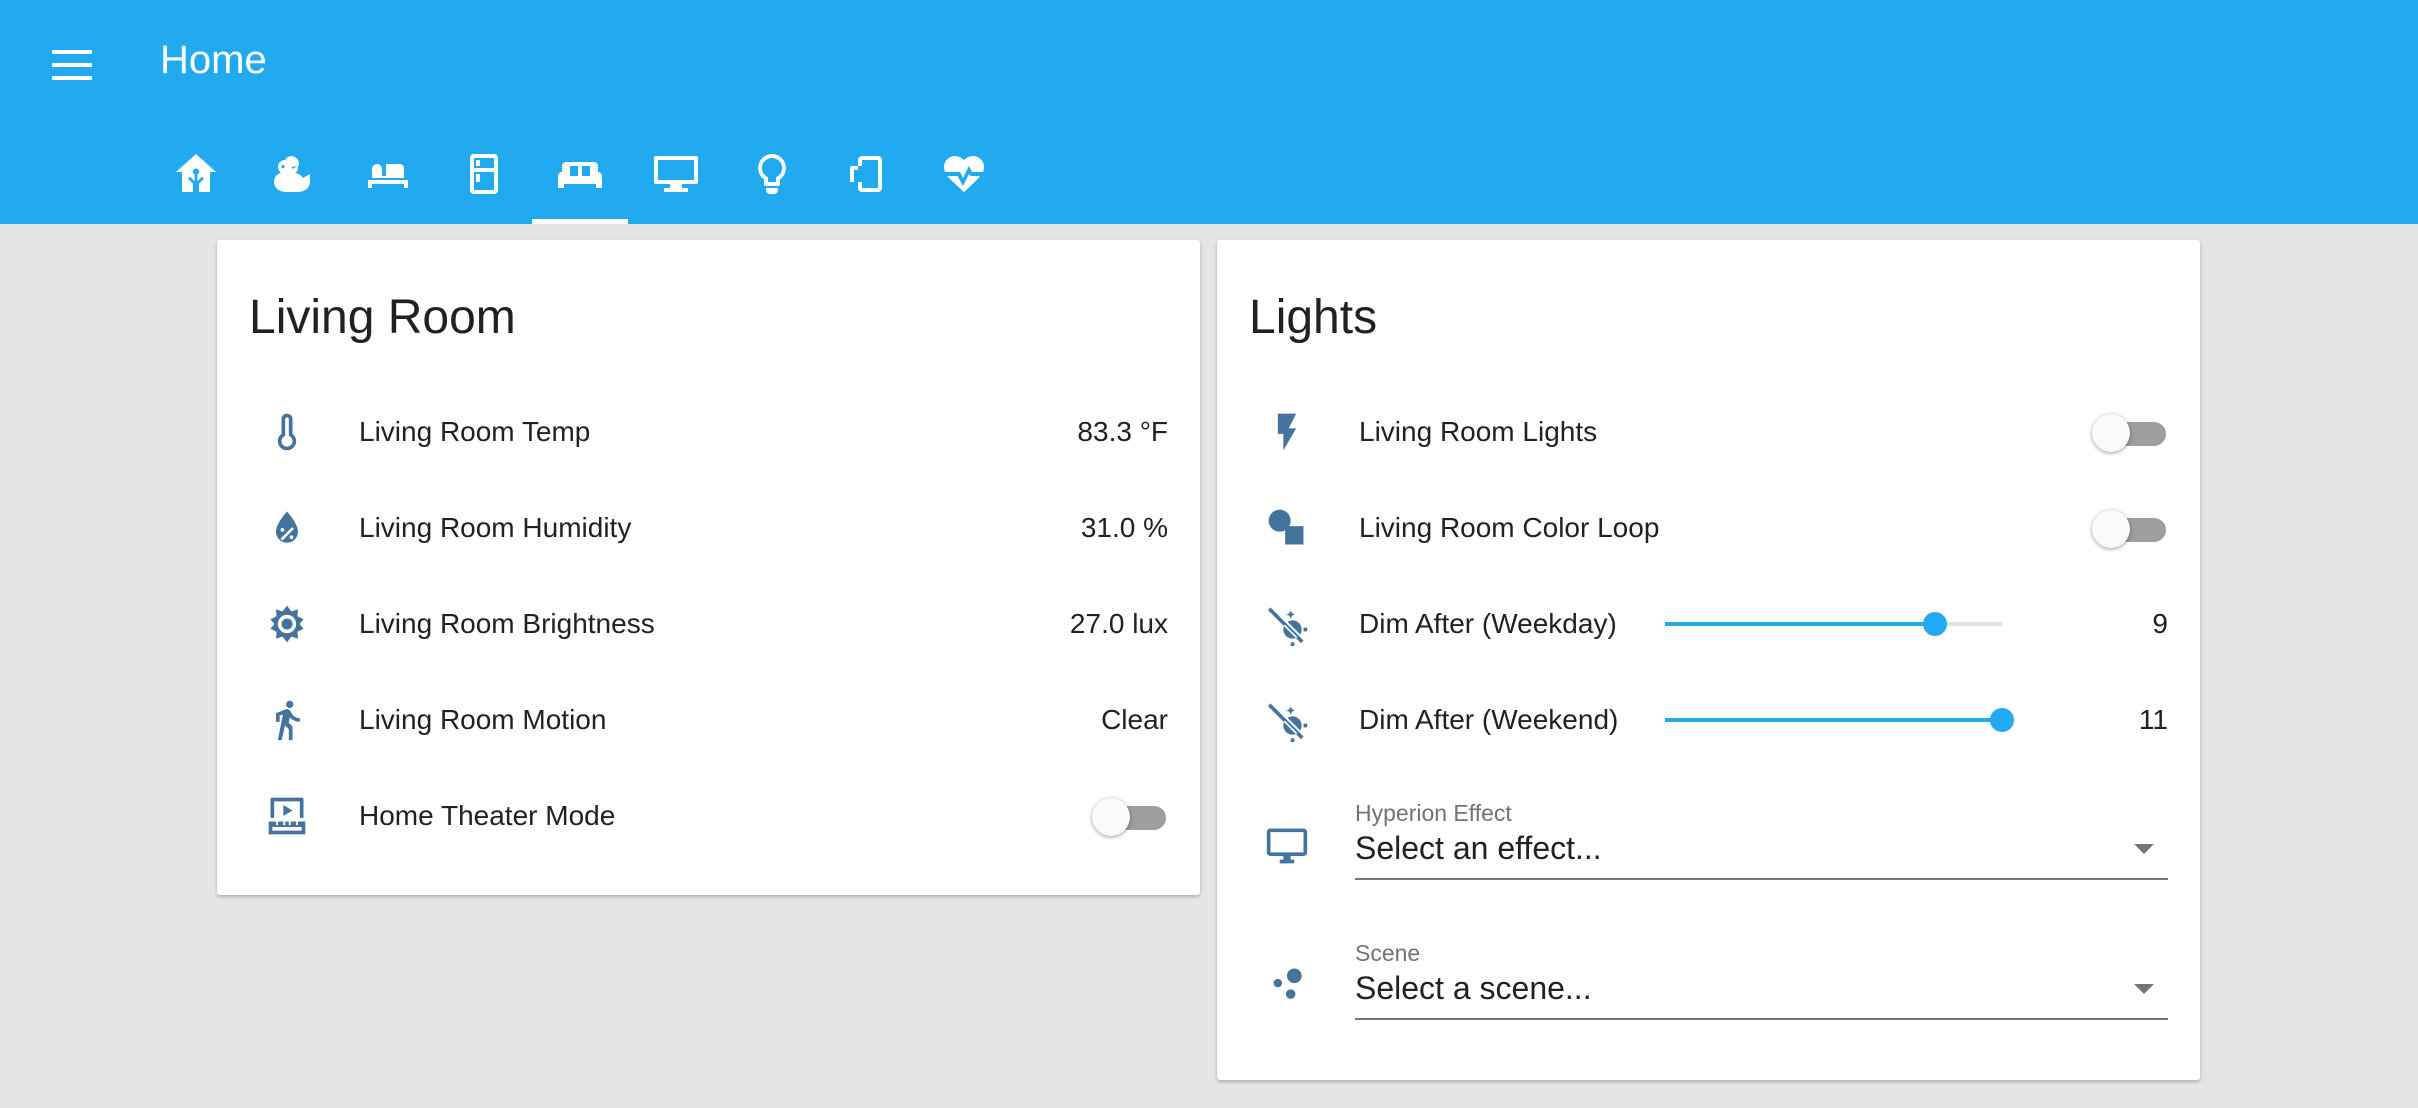 The height and width of the screenshot is (1108, 2418). I want to click on card-title: Living Room, so click(382, 317).